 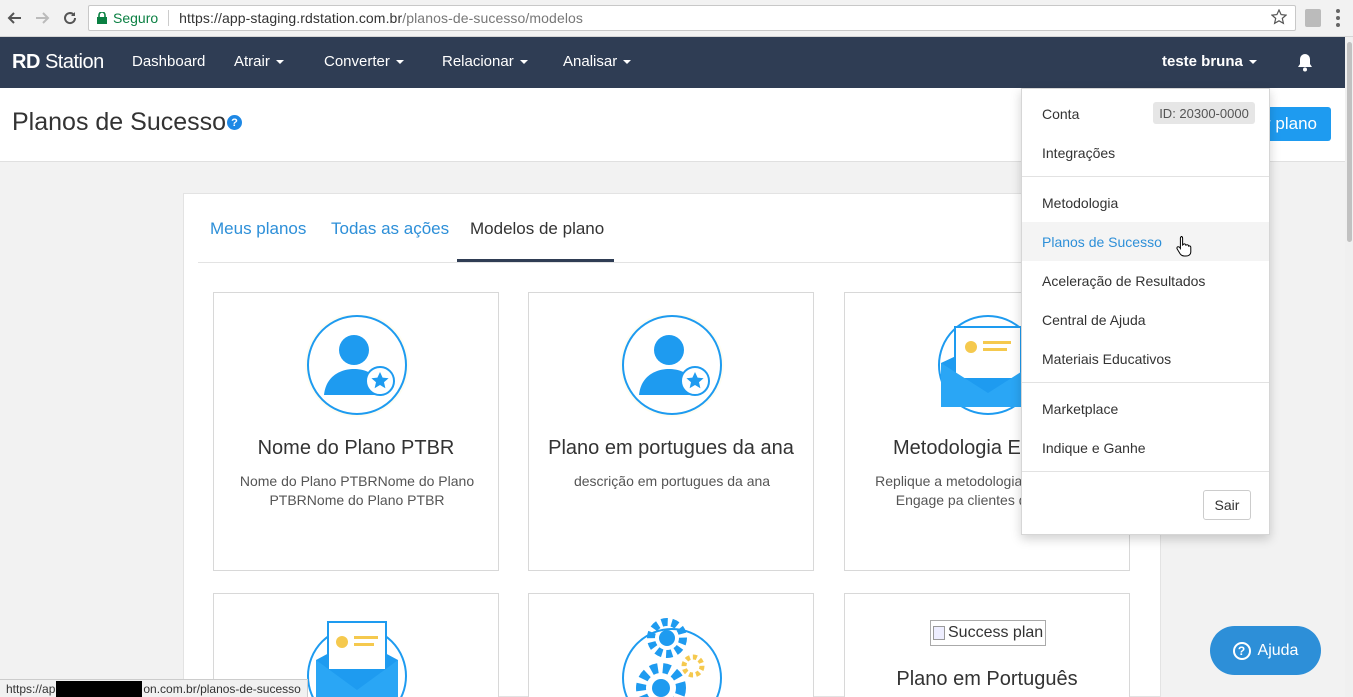 What do you see at coordinates (1094, 320) in the screenshot?
I see `menu-item-central-ajuda: Central de Ajuda` at bounding box center [1094, 320].